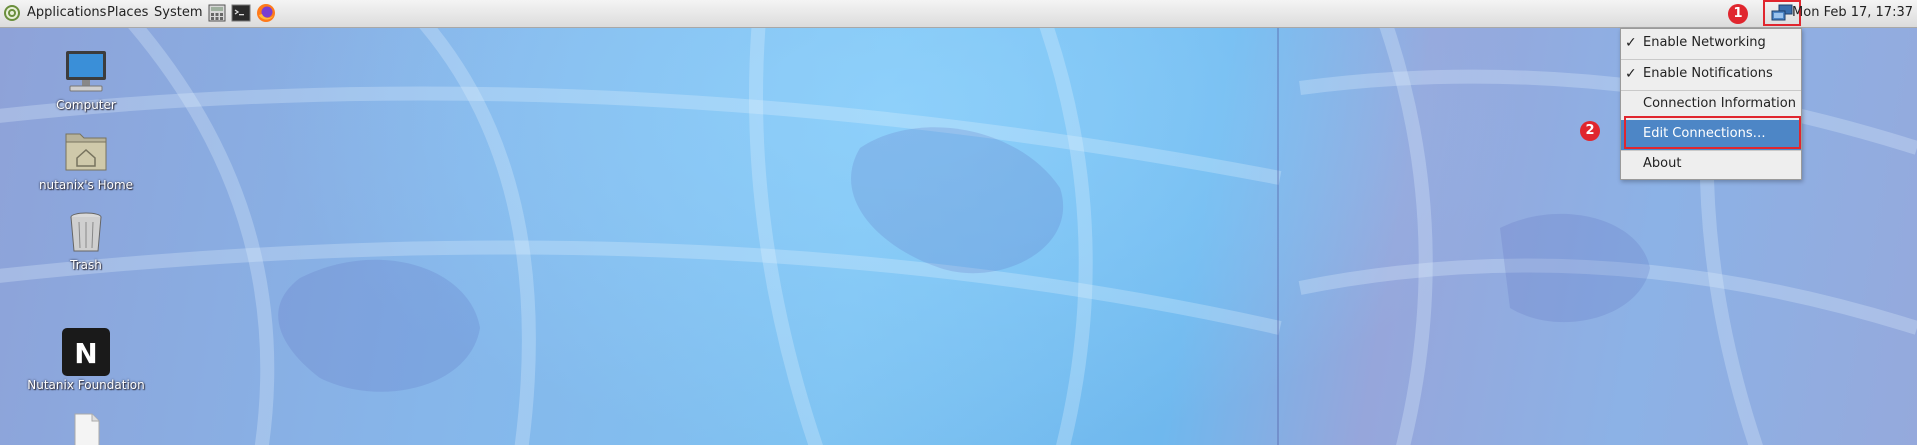  Describe the element at coordinates (86, 385) in the screenshot. I see `desktop-icon-label: Nutanix Foundation` at that location.